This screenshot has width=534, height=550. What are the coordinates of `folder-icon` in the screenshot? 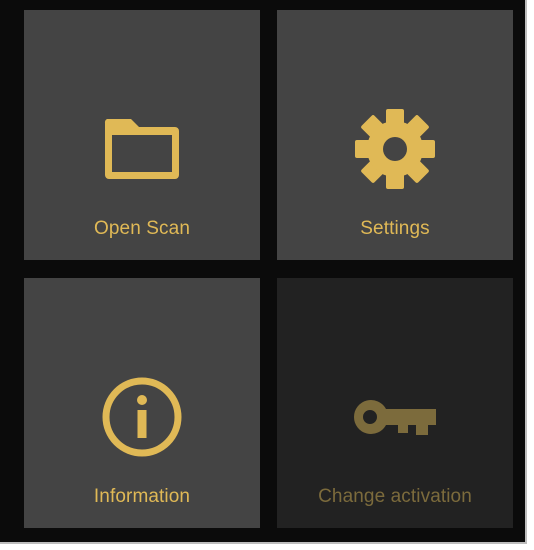 It's located at (142, 149).